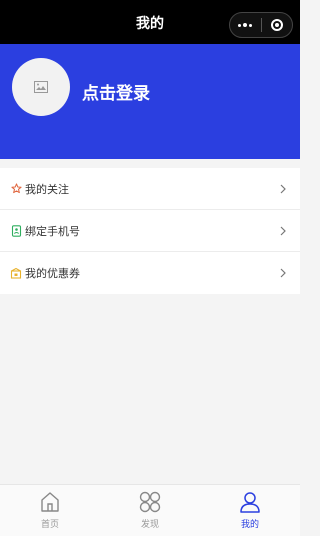 The width and height of the screenshot is (320, 536). Describe the element at coordinates (16, 231) in the screenshot. I see `phone-icon` at that location.